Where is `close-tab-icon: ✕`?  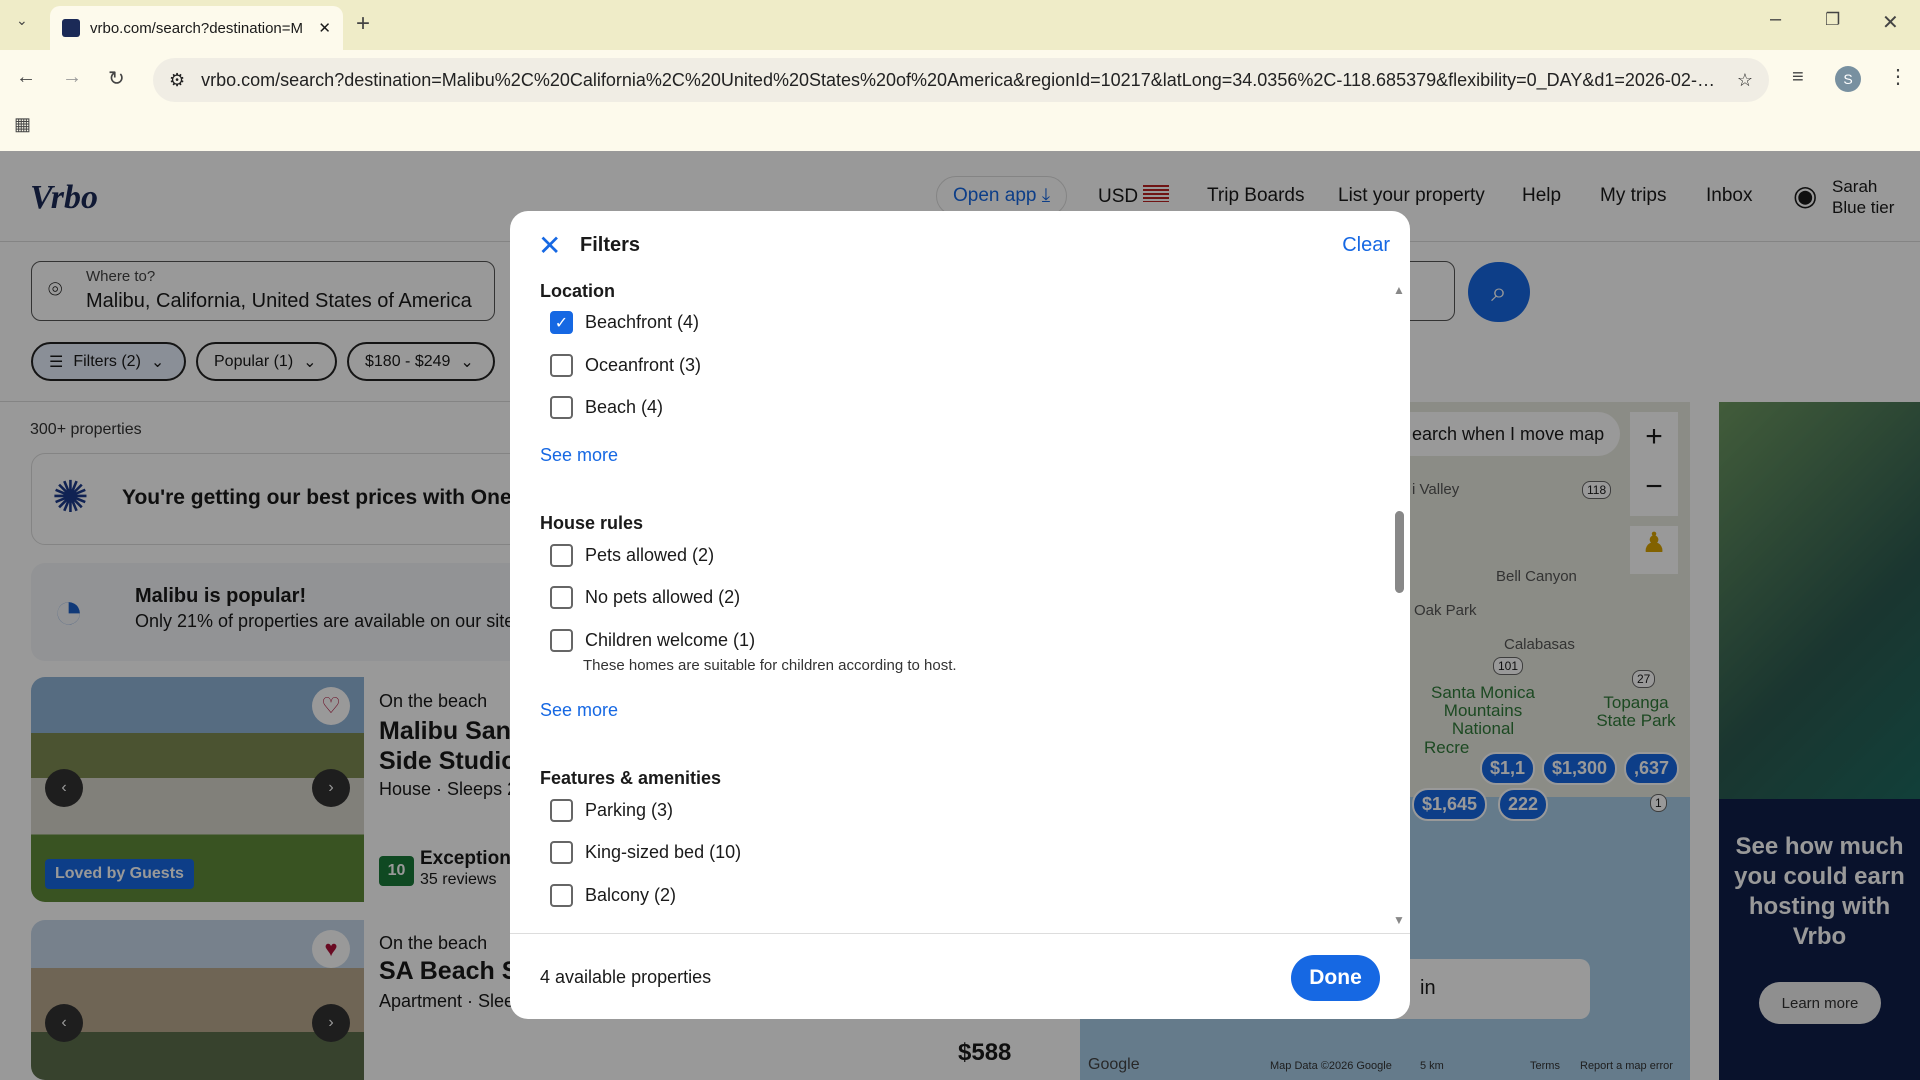
close-tab-icon: ✕ is located at coordinates (324, 28).